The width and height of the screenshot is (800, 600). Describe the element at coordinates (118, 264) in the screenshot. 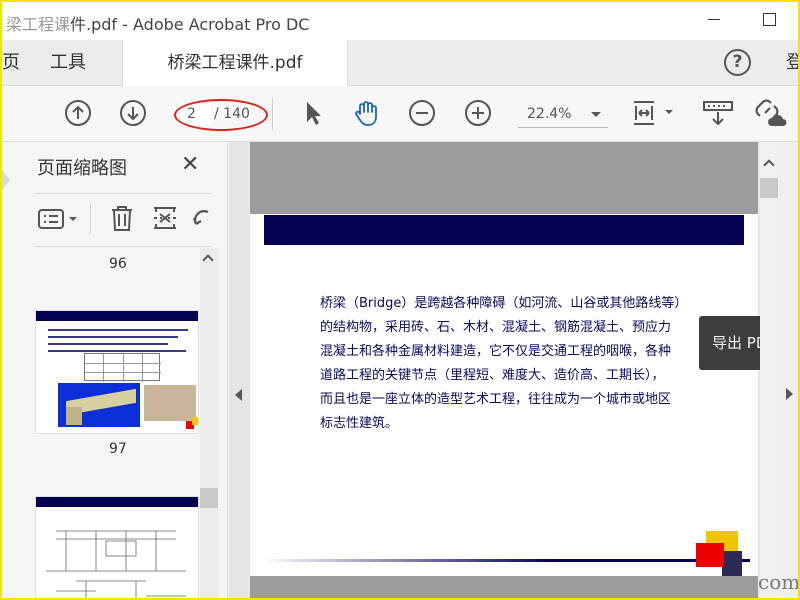

I see `thumbnail-page-label: 96` at that location.